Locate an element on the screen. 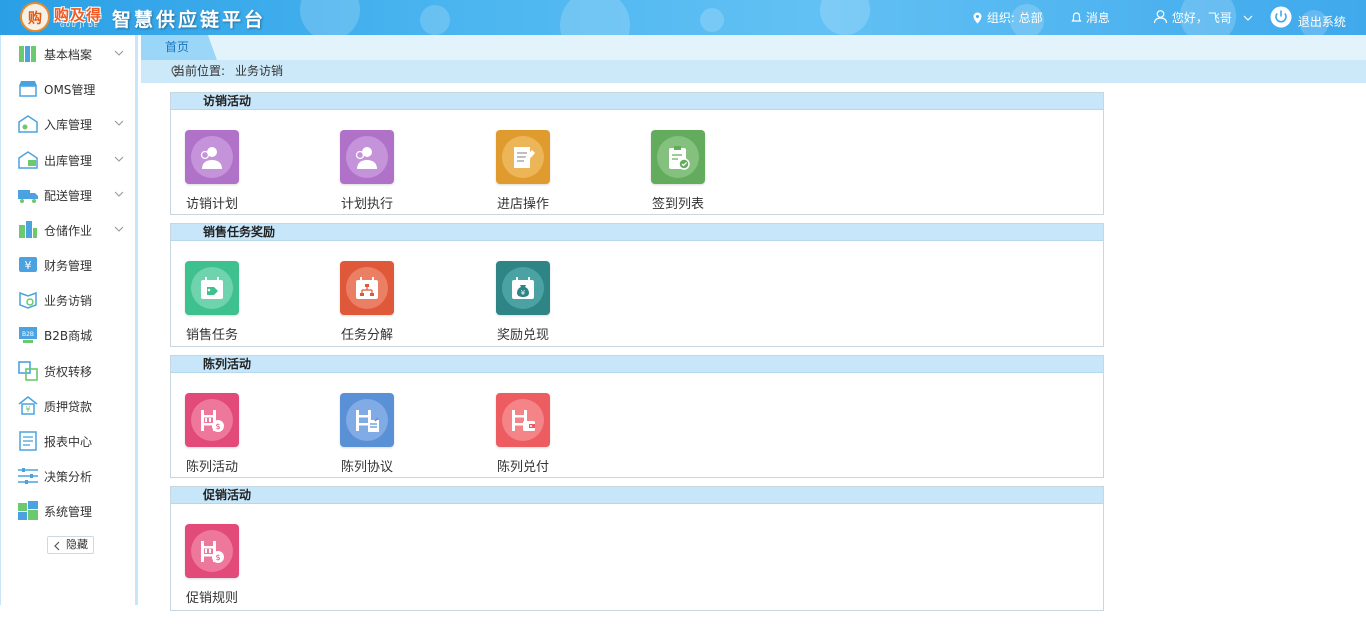 The image size is (1366, 624). section-title: 陈列活动 is located at coordinates (637, 364).